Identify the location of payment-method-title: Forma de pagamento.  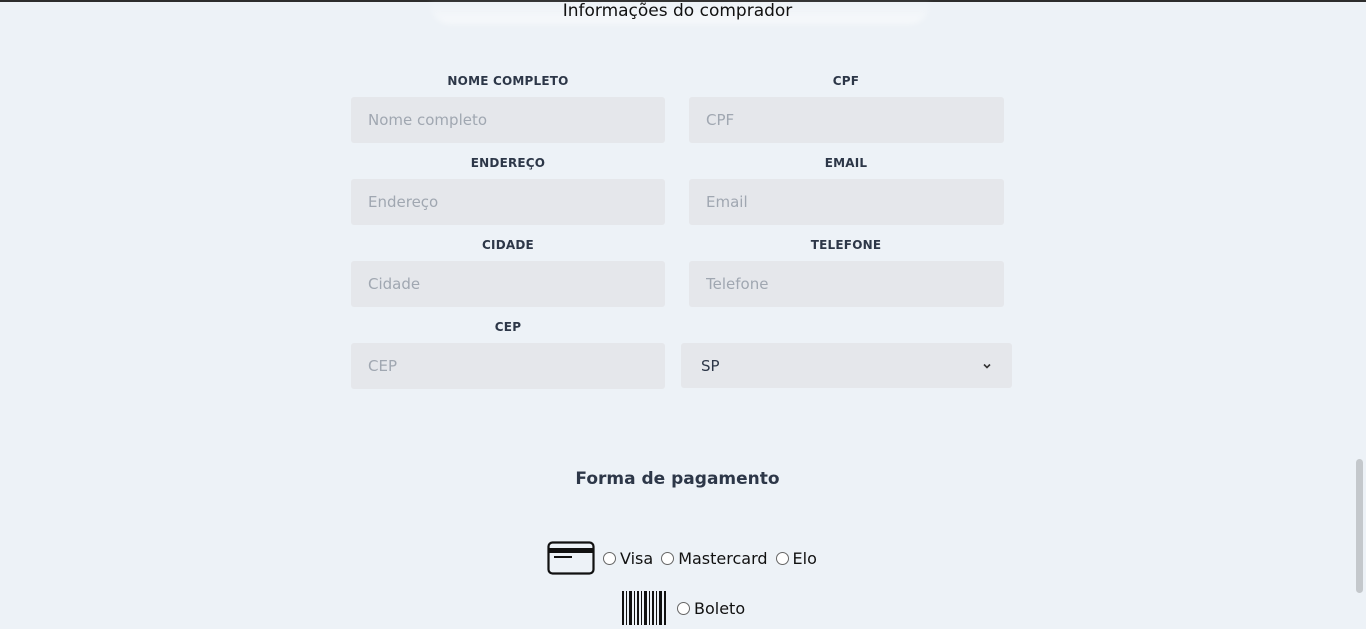
(677, 479).